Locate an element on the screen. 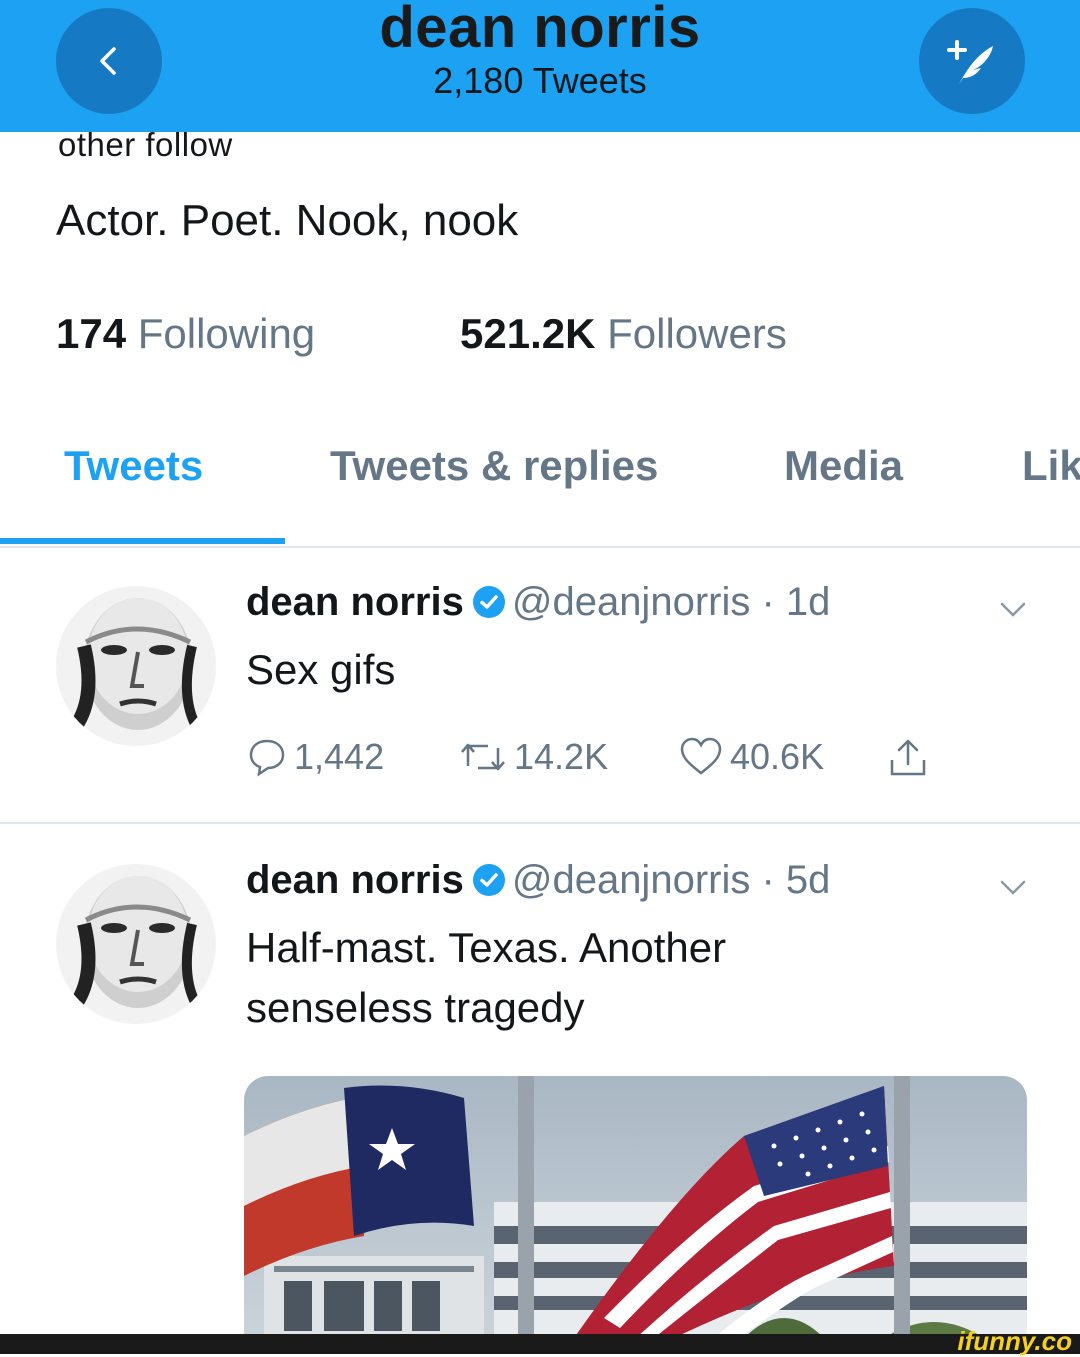 The width and height of the screenshot is (1080, 1357). tweet-media-image is located at coordinates (635, 1207).